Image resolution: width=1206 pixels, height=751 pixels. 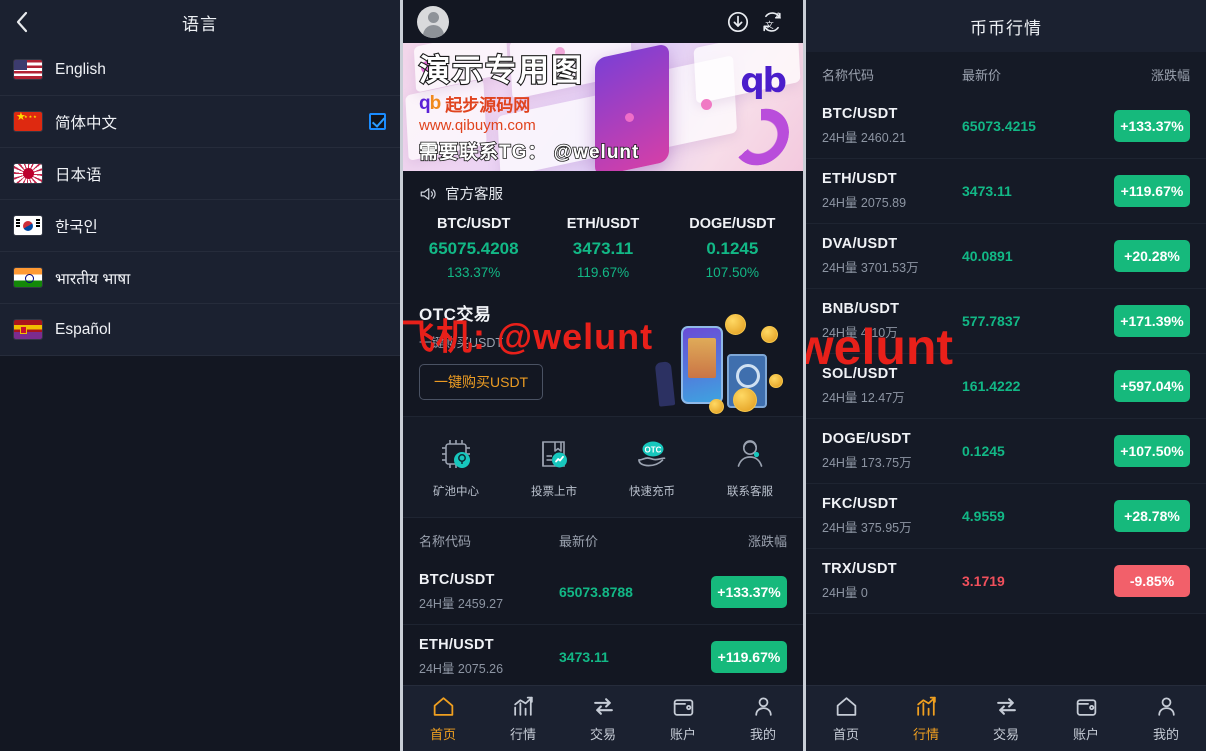 What do you see at coordinates (1006, 386) in the screenshot?
I see `table-row: SOL/USDT 24H量 12.47万 161.4222 +597.04%` at bounding box center [1006, 386].